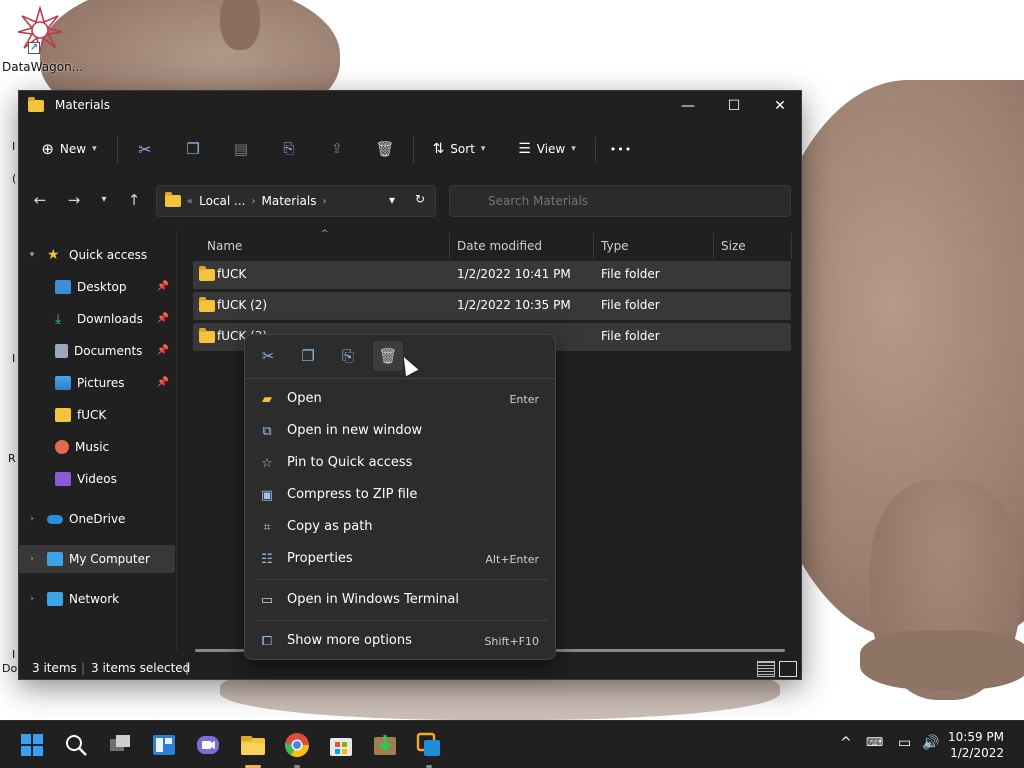 The width and height of the screenshot is (1024, 768). What do you see at coordinates (267, 399) in the screenshot?
I see `folder-open-icon: ▰` at bounding box center [267, 399].